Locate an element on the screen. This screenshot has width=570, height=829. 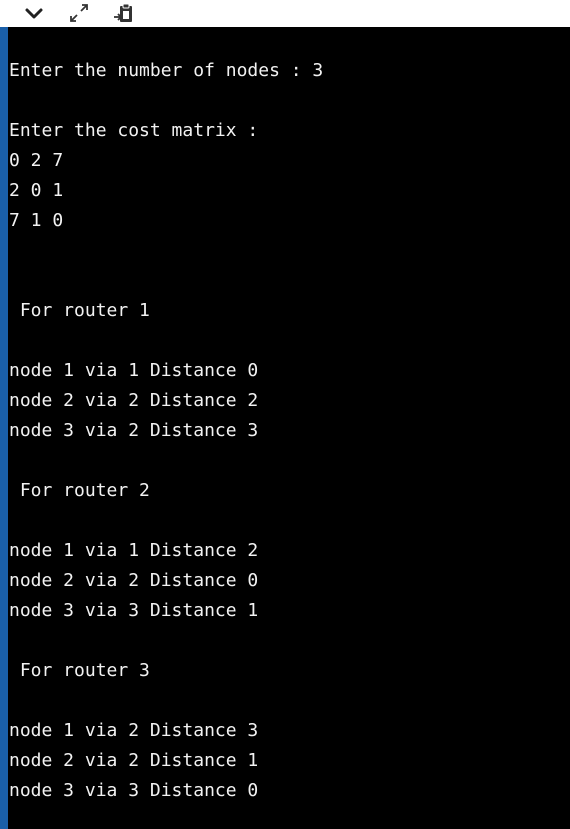
maximize-button is located at coordinates (79, 14).